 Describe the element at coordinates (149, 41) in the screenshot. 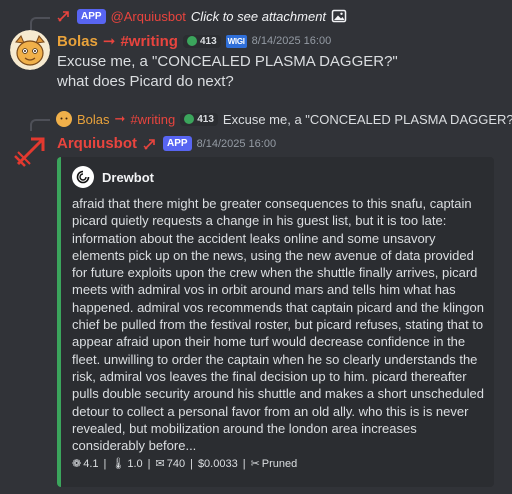

I see `channel-name: #writing` at that location.